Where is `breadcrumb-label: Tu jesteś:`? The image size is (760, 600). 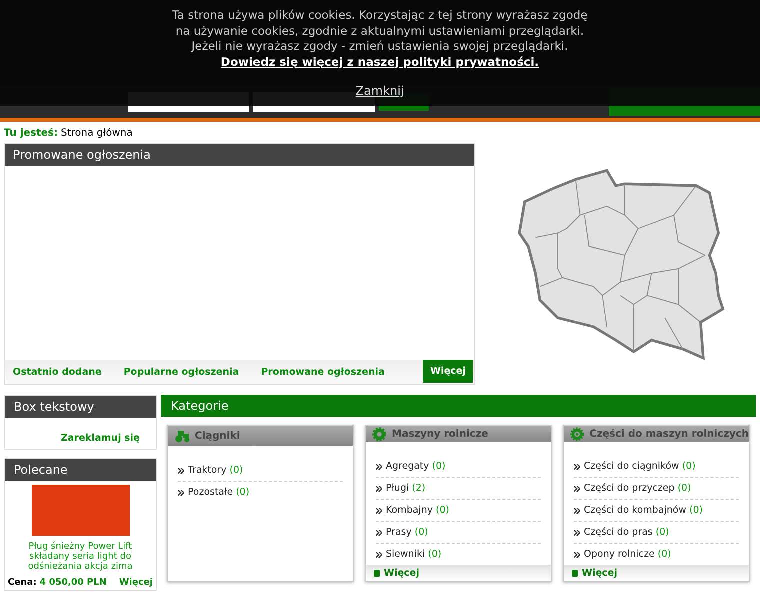
breadcrumb-label: Tu jesteś: is located at coordinates (31, 133).